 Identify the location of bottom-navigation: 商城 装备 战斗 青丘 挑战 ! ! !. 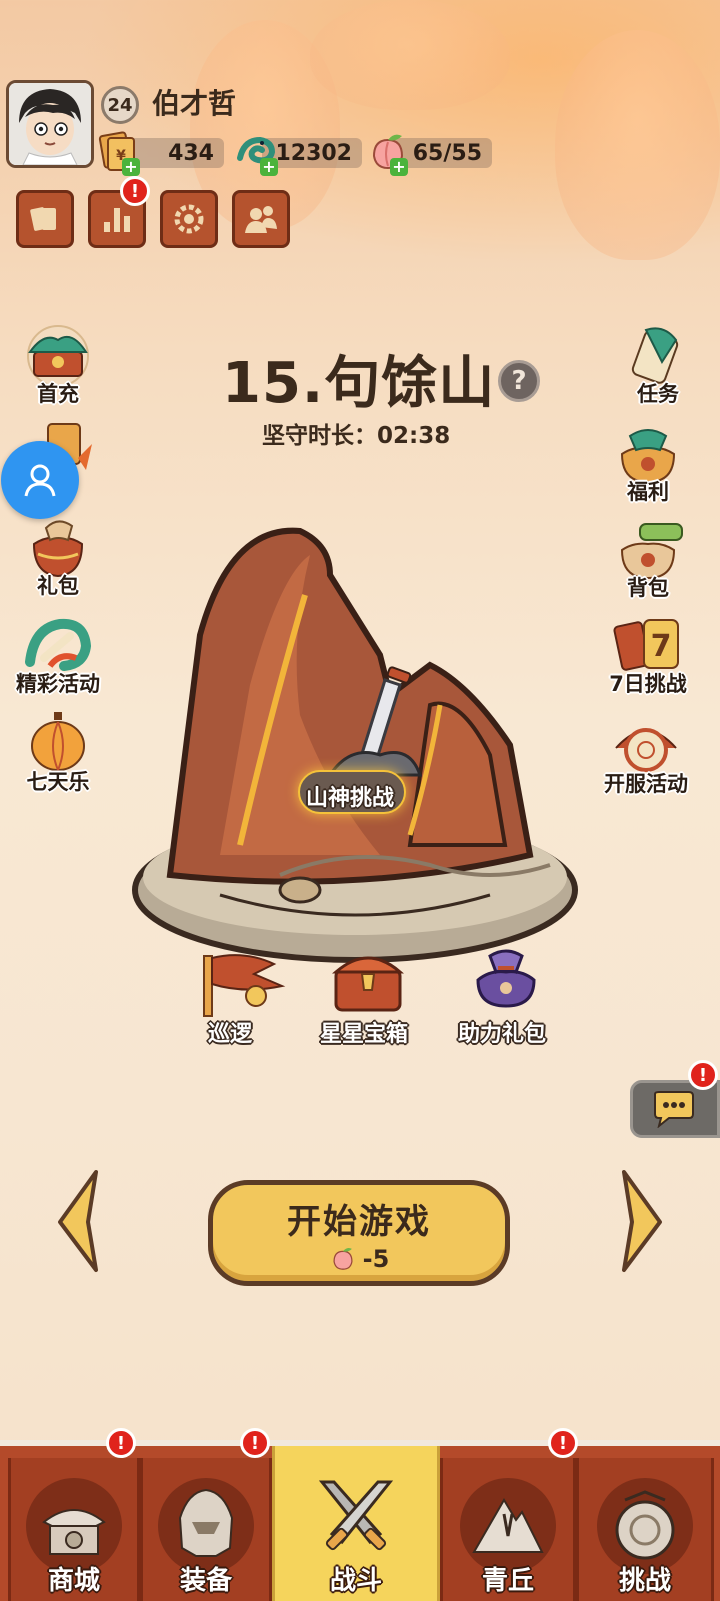
(360, 1514).